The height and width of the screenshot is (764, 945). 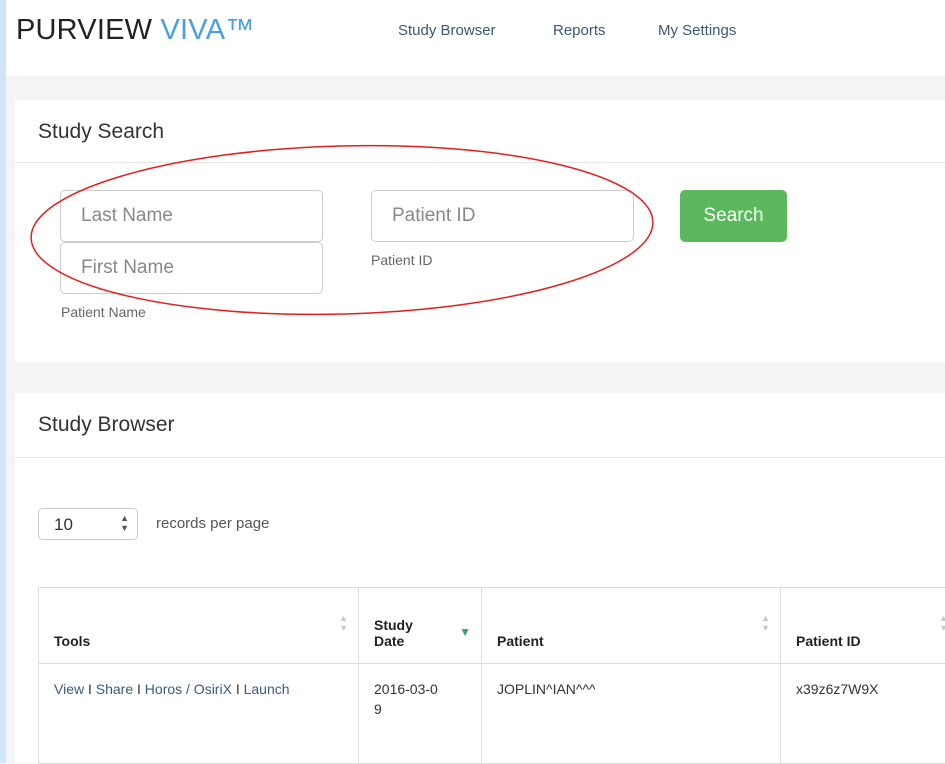 I want to click on study-date-cell: 2016-03-09, so click(x=420, y=714).